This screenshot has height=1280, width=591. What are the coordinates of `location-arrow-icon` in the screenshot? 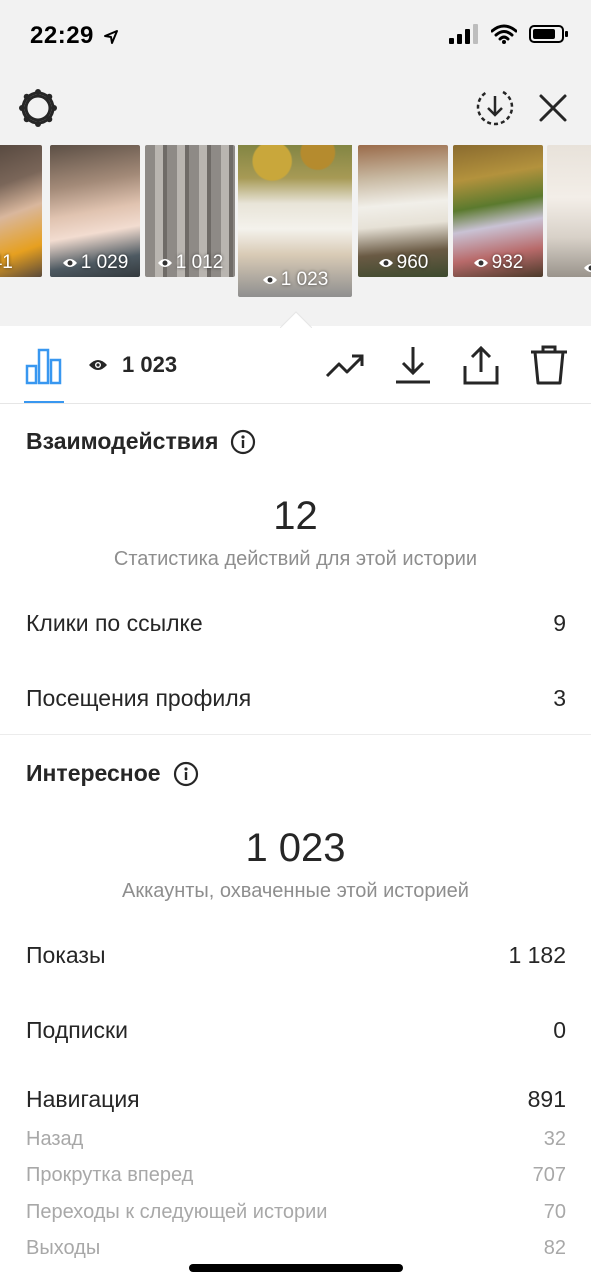 It's located at (111, 36).